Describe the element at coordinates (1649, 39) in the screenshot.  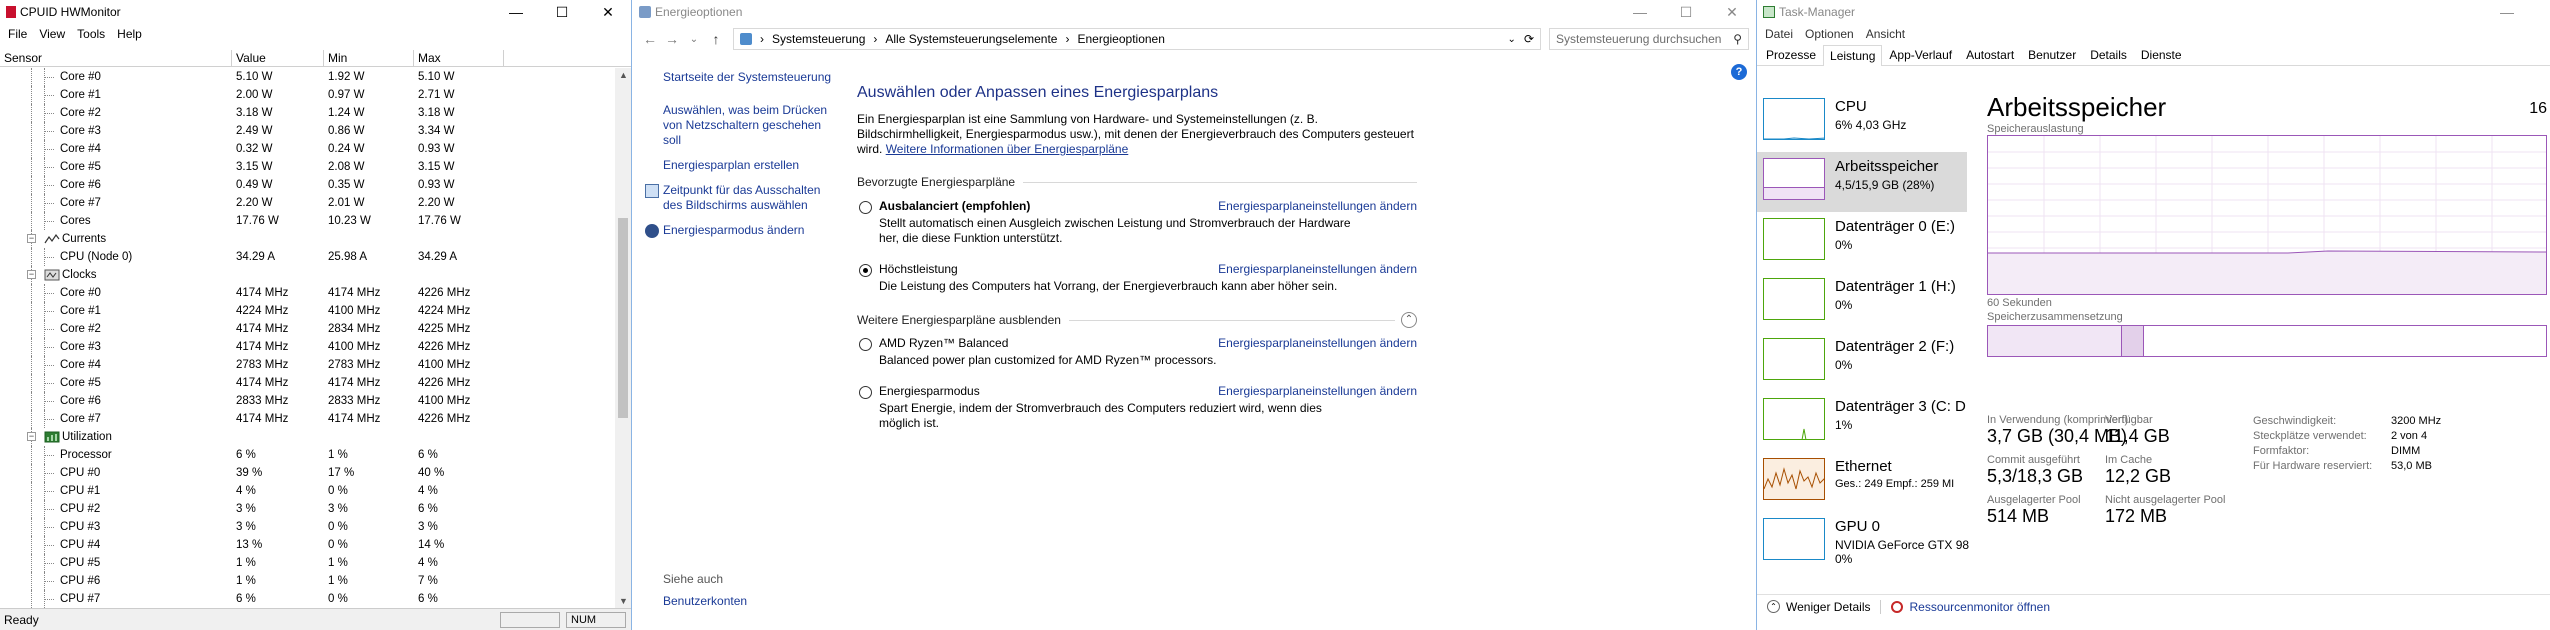
I see `search-input: Systemsteuerung durchsuchen ⚲` at that location.